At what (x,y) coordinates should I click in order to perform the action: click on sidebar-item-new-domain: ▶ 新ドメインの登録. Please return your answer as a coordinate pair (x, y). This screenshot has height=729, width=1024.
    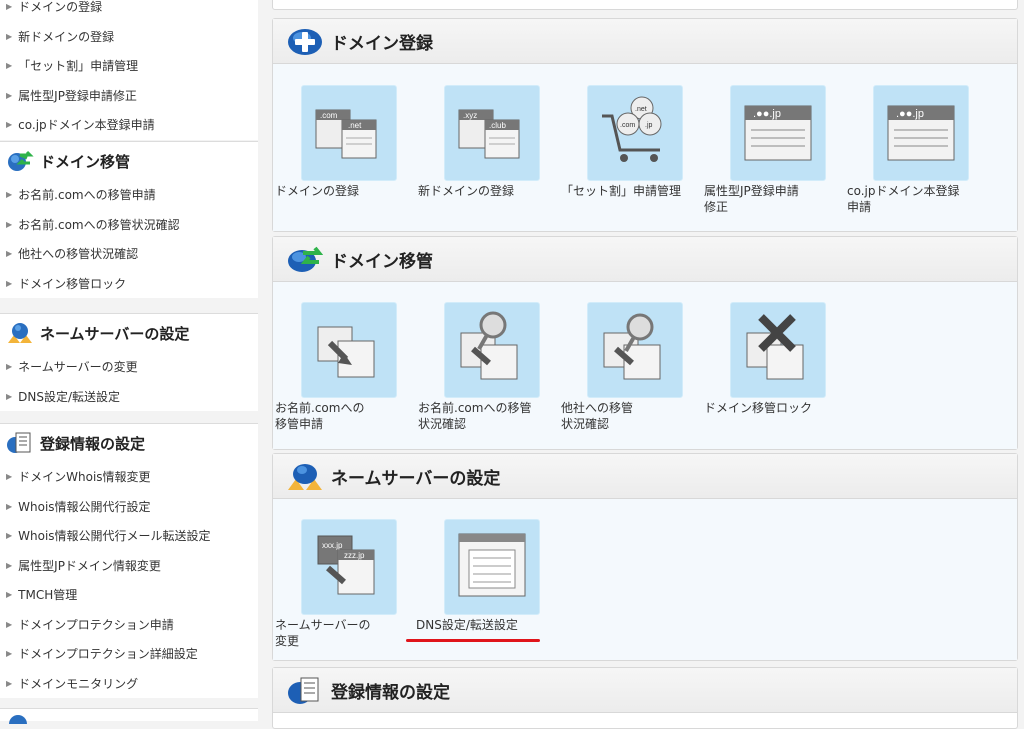
    Looking at the image, I should click on (129, 37).